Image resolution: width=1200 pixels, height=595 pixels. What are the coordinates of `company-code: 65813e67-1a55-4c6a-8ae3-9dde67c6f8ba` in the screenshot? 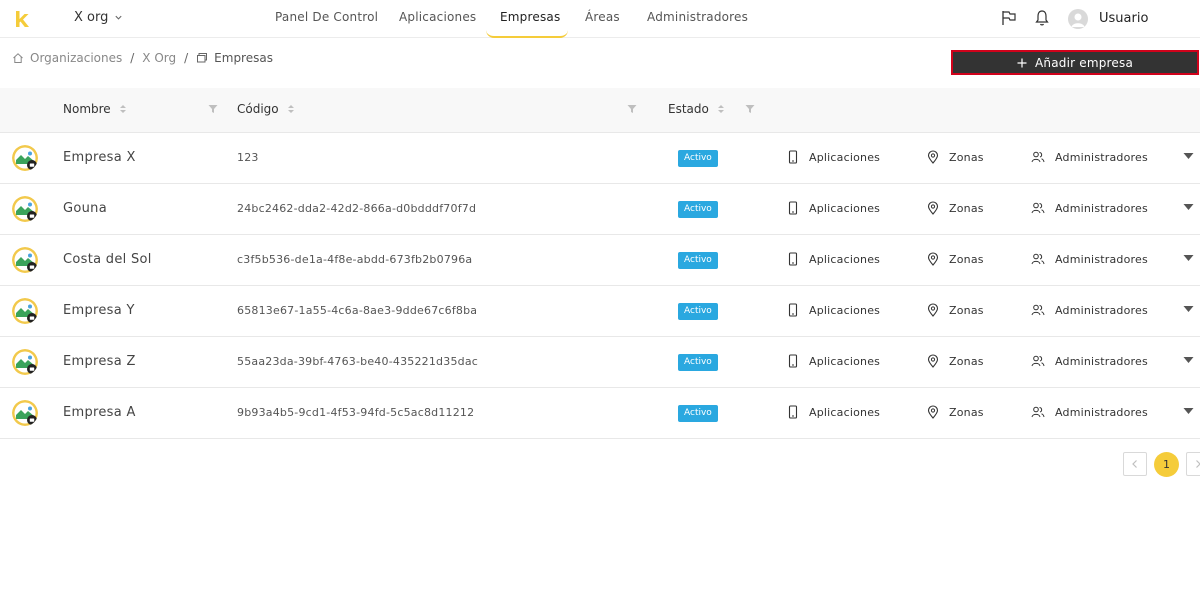 It's located at (357, 310).